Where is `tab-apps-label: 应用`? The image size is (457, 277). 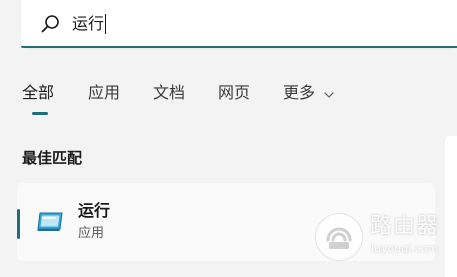
tab-apps-label: 应用 is located at coordinates (104, 92).